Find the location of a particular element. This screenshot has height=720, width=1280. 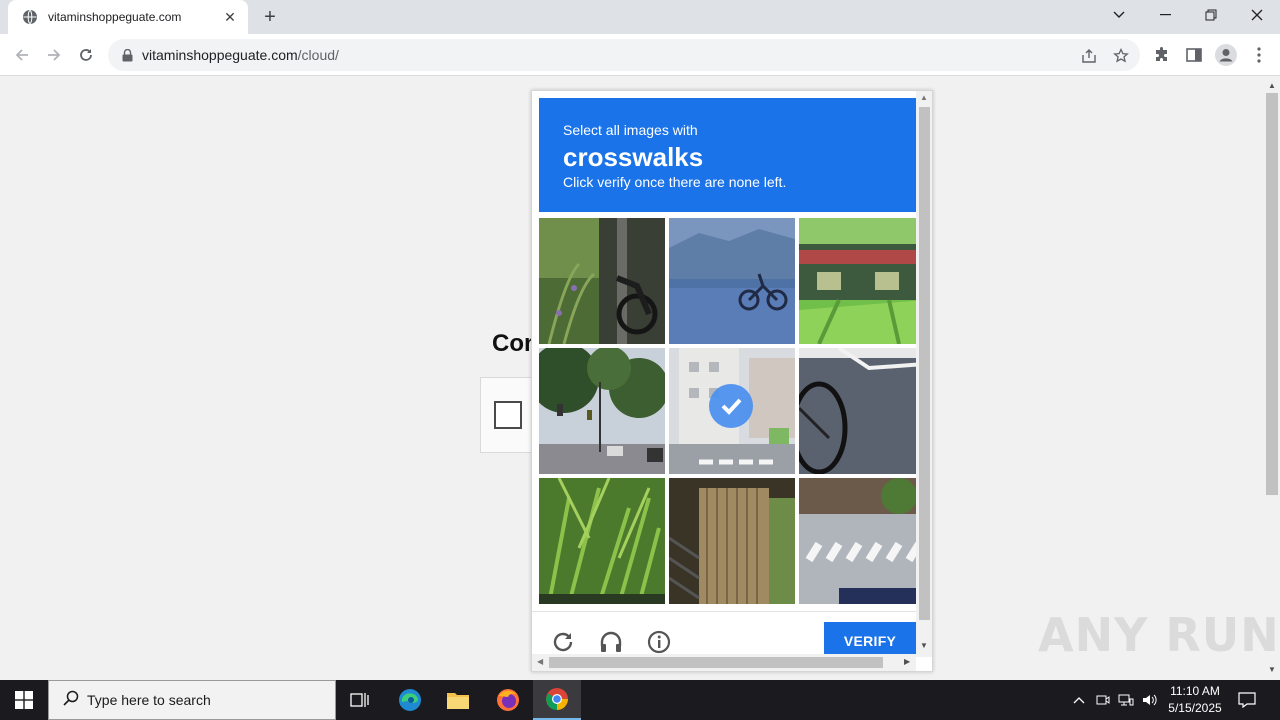

file-explorer-icon is located at coordinates (458, 700).